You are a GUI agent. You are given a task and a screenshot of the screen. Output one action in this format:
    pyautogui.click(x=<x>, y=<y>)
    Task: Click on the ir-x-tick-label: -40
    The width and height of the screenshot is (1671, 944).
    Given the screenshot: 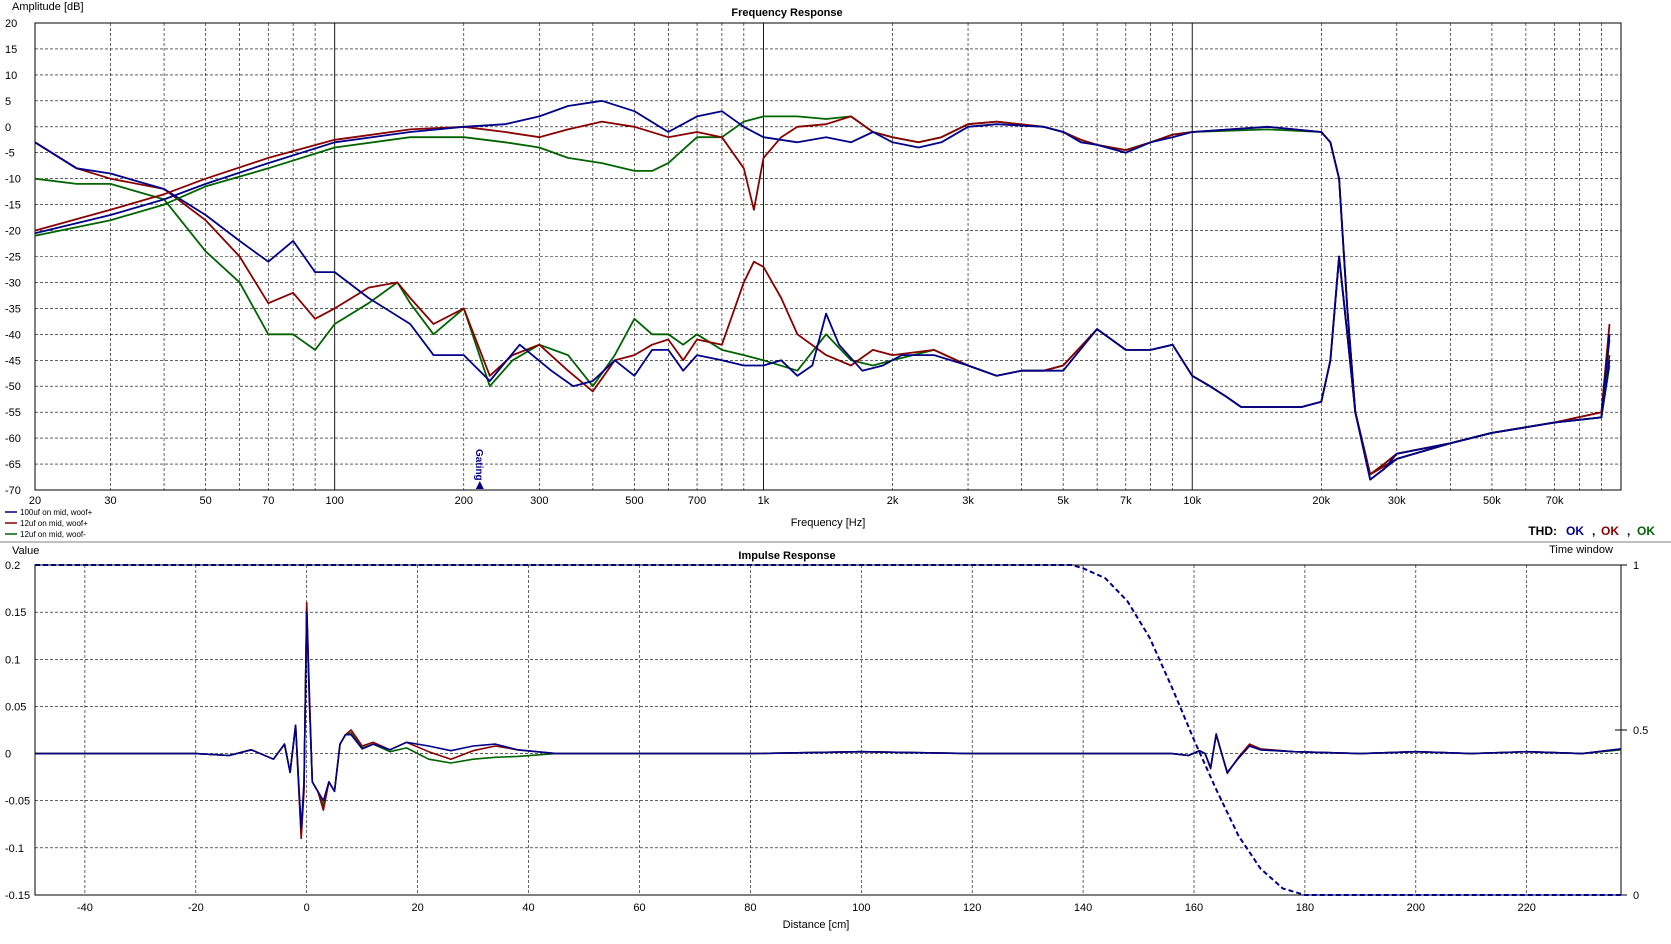 What is the action you would take?
    pyautogui.click(x=85, y=908)
    